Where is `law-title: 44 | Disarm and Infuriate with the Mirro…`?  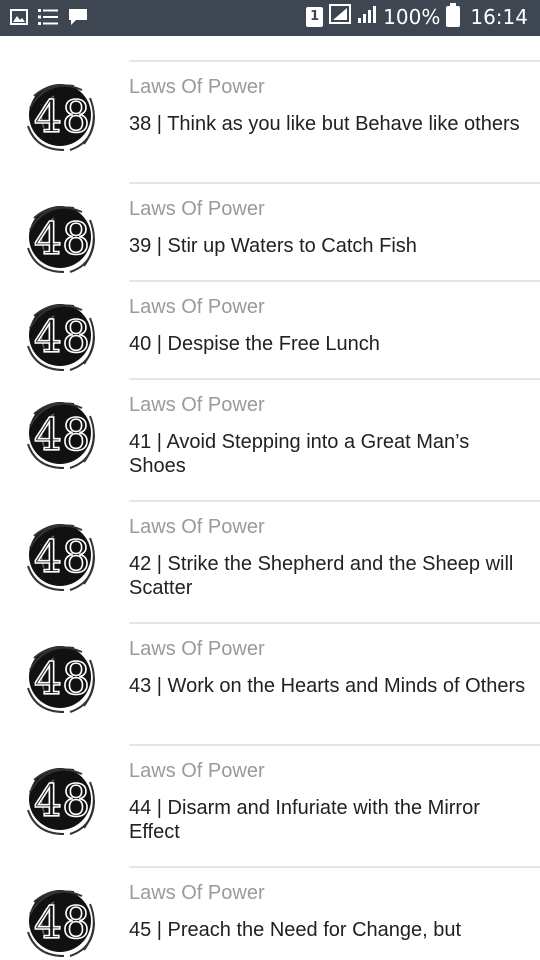
law-title: 44 | Disarm and Infuriate with the Mirro… is located at coordinates (304, 820).